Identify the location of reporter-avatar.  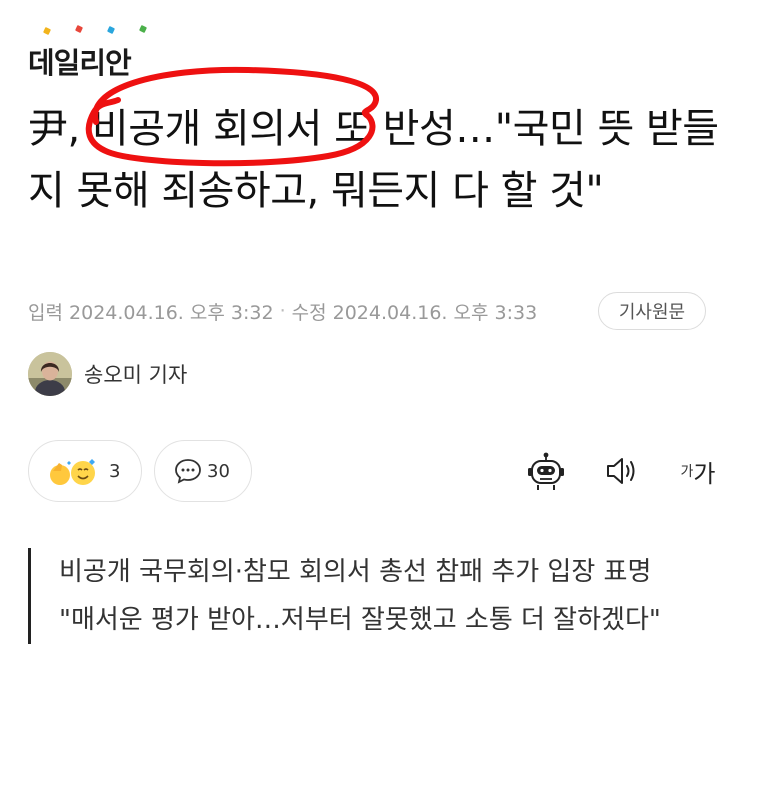
(50, 374).